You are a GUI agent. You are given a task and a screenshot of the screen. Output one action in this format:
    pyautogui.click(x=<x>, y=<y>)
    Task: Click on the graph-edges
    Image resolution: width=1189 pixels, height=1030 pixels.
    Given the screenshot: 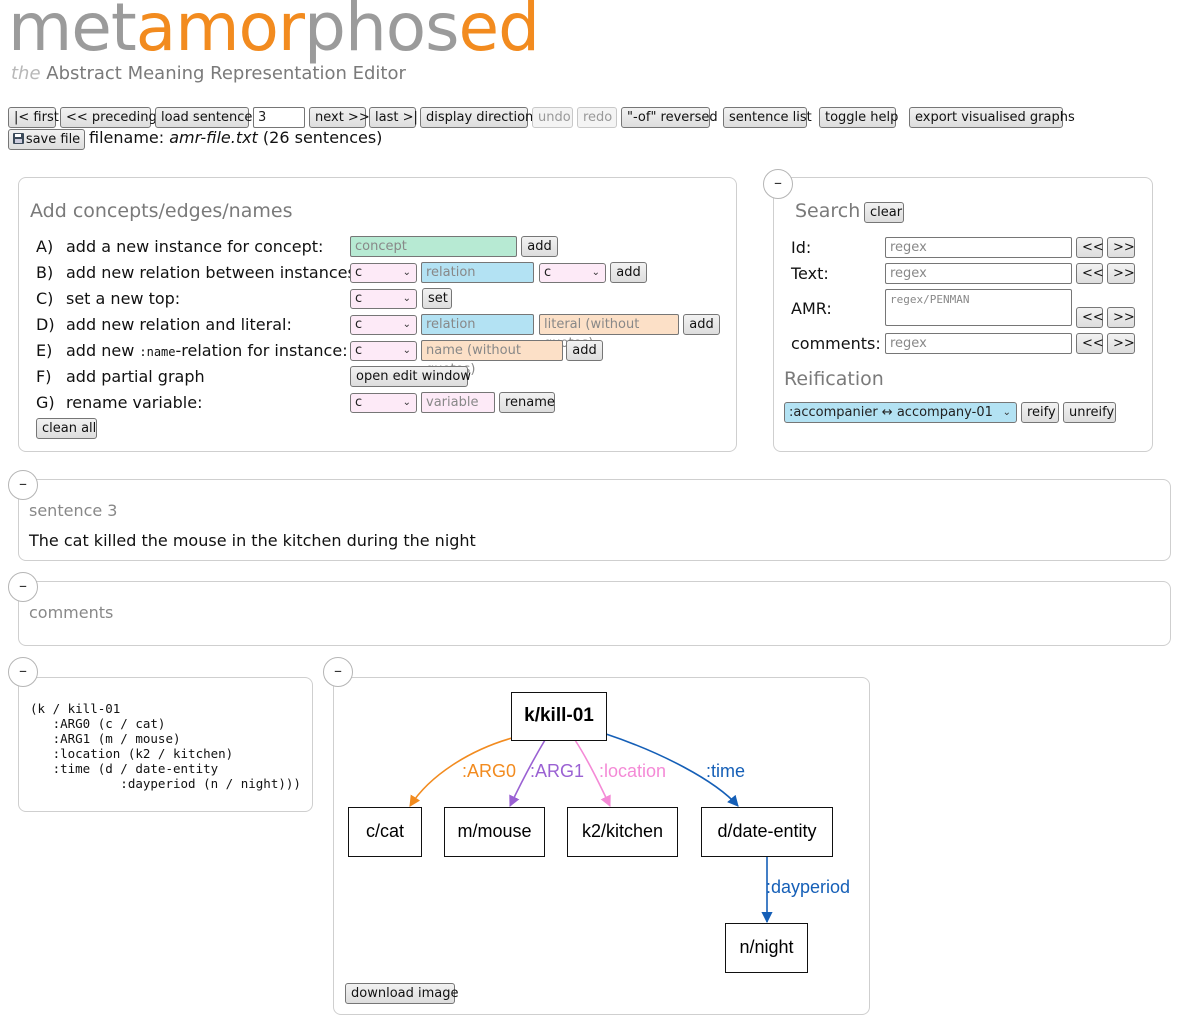 What is the action you would take?
    pyautogui.click(x=591, y=828)
    